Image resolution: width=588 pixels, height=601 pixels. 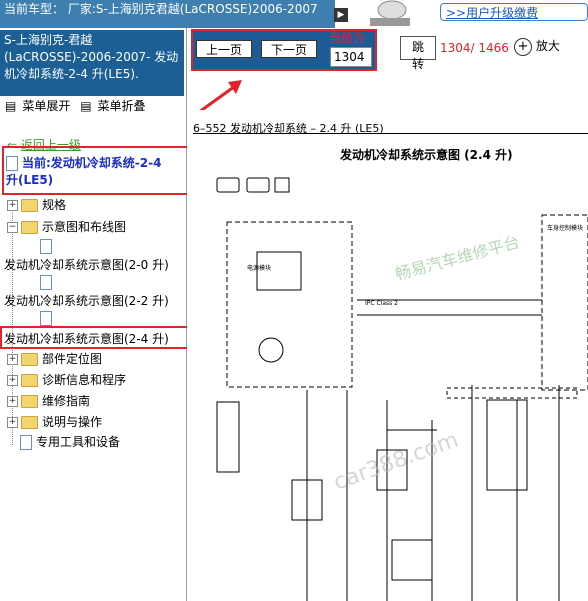 What do you see at coordinates (161, 9) in the screenshot?
I see `current-model-text: 当前车型： 厂家:S-上海别克君越(LaCROSSE)2006-2007` at bounding box center [161, 9].